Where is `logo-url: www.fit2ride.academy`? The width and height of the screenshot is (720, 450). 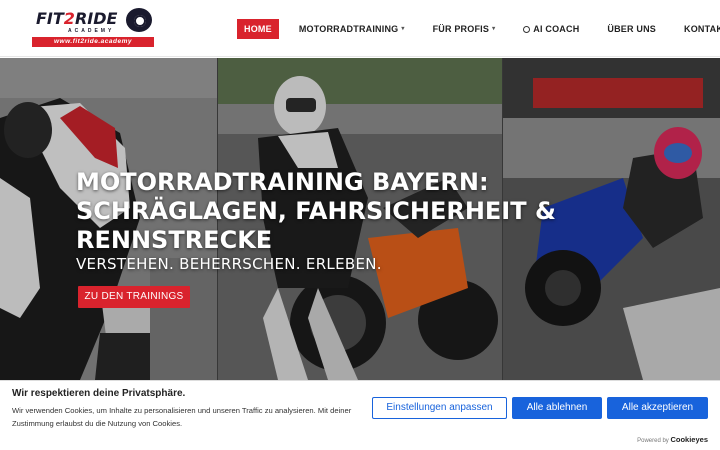
logo-url: www.fit2ride.academy is located at coordinates (93, 42).